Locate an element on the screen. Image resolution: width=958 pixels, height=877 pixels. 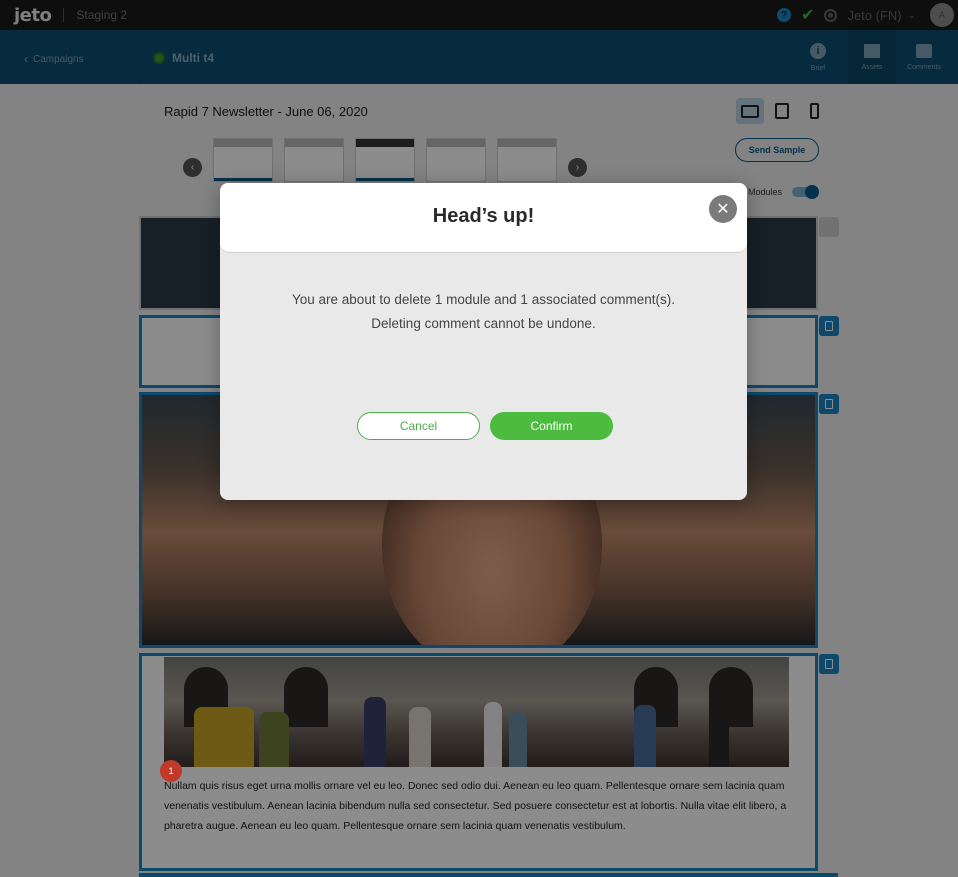
cancel-button: Cancel is located at coordinates (418, 426).